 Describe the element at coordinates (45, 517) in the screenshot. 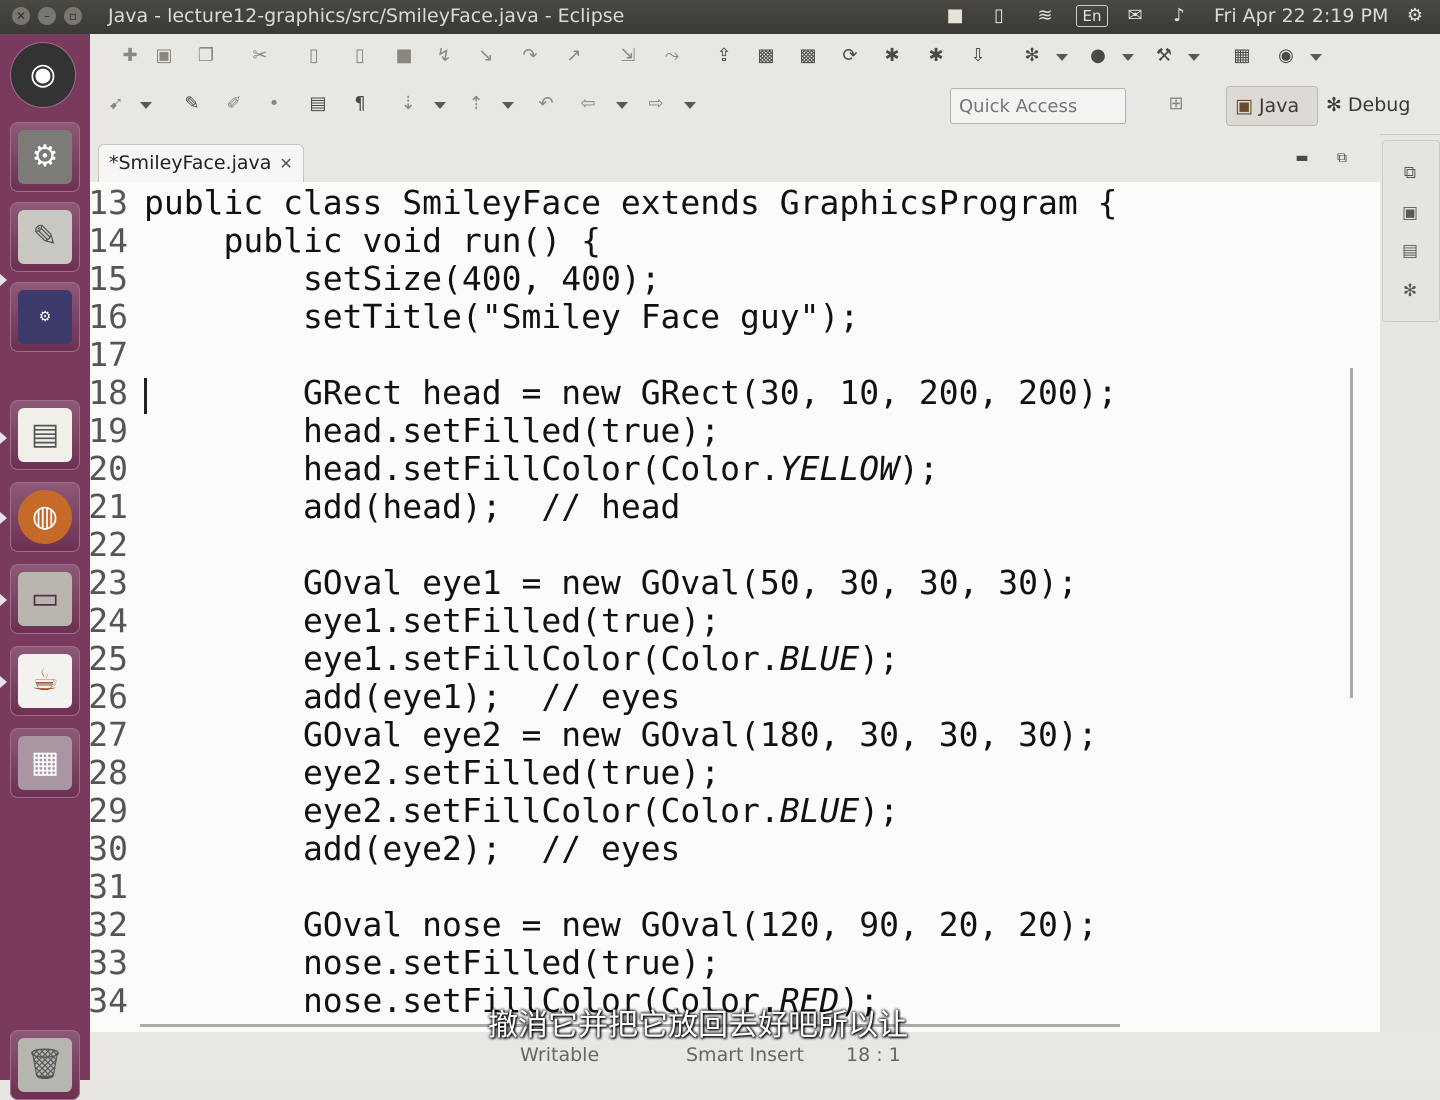

I see `launcher-firefox: ◍` at that location.